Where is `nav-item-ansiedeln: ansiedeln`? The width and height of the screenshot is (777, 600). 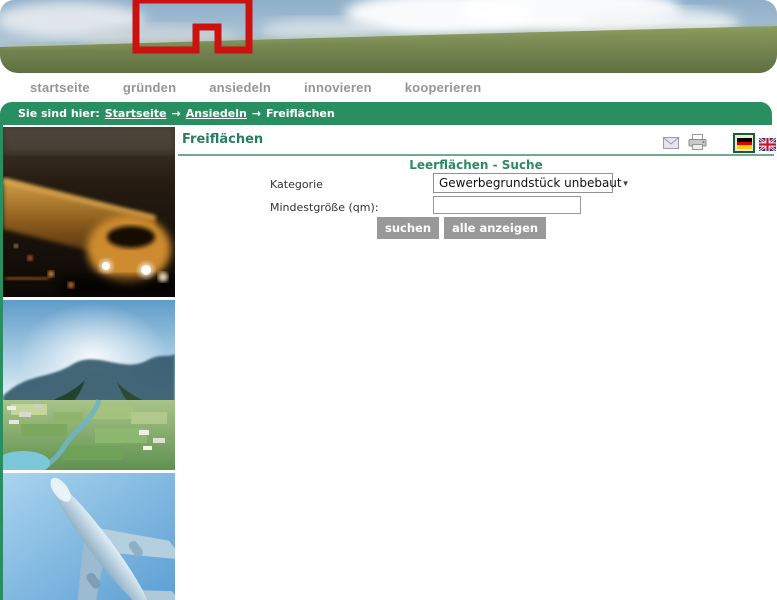 nav-item-ansiedeln: ansiedeln is located at coordinates (240, 87).